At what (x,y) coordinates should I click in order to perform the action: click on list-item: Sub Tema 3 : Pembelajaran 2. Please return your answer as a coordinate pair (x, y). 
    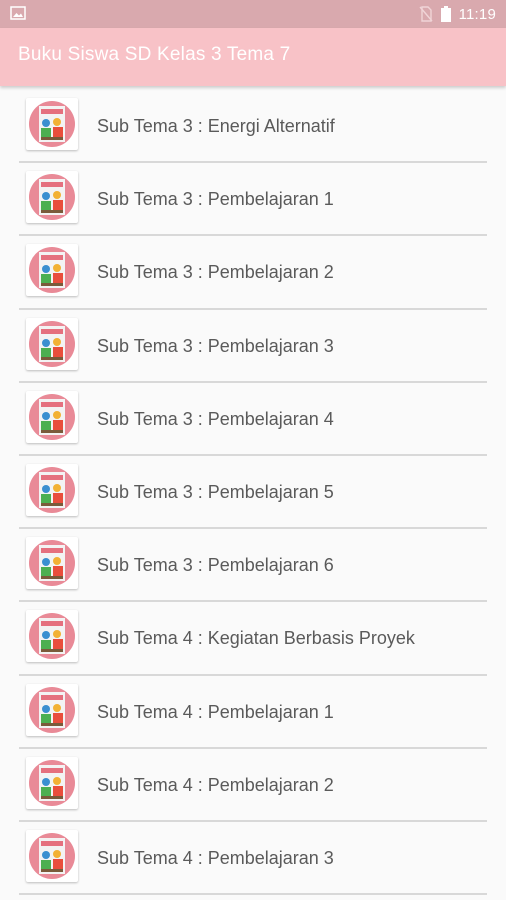
    Looking at the image, I should click on (253, 273).